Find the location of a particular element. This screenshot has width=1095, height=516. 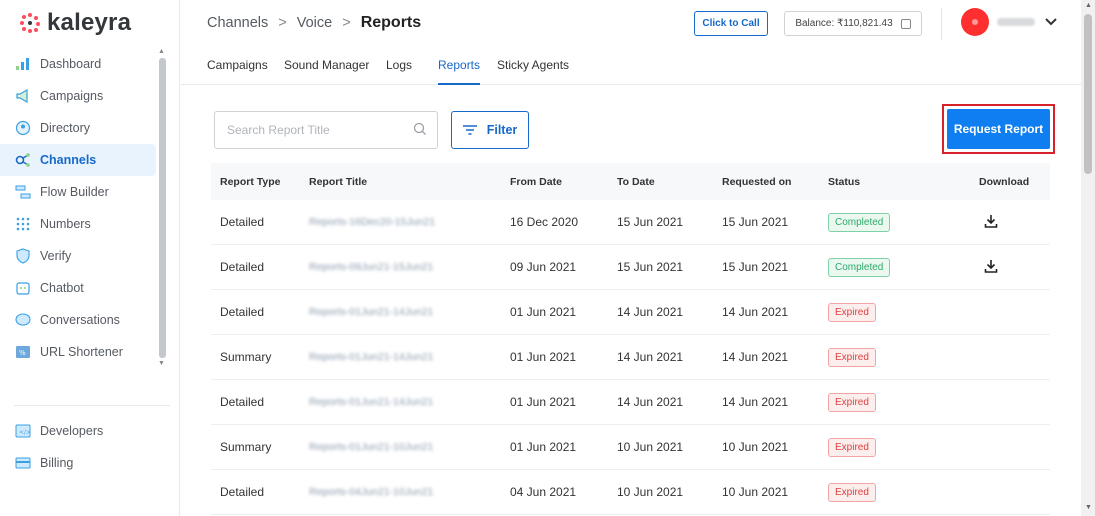

avatar is located at coordinates (975, 22).